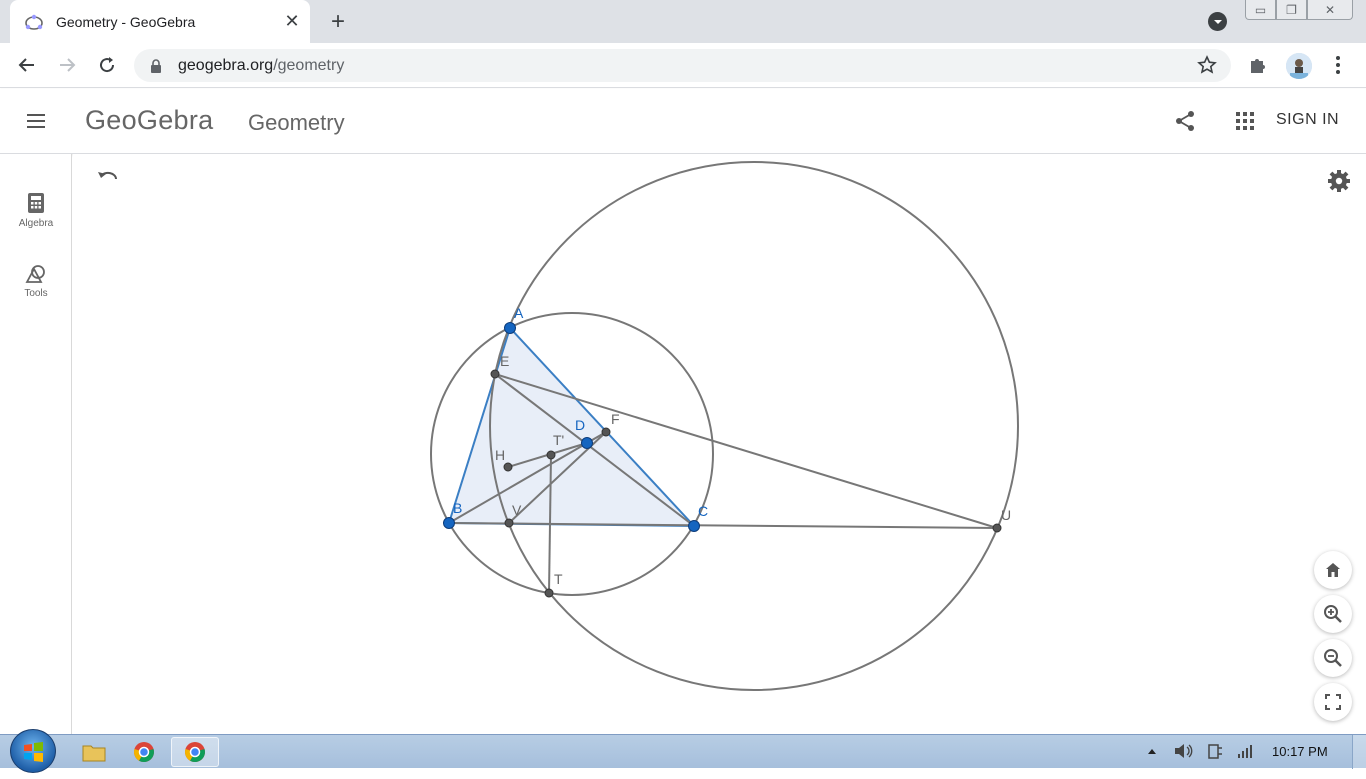 The height and width of the screenshot is (779, 1366). What do you see at coordinates (296, 122) in the screenshot?
I see `app-title: Geometry` at bounding box center [296, 122].